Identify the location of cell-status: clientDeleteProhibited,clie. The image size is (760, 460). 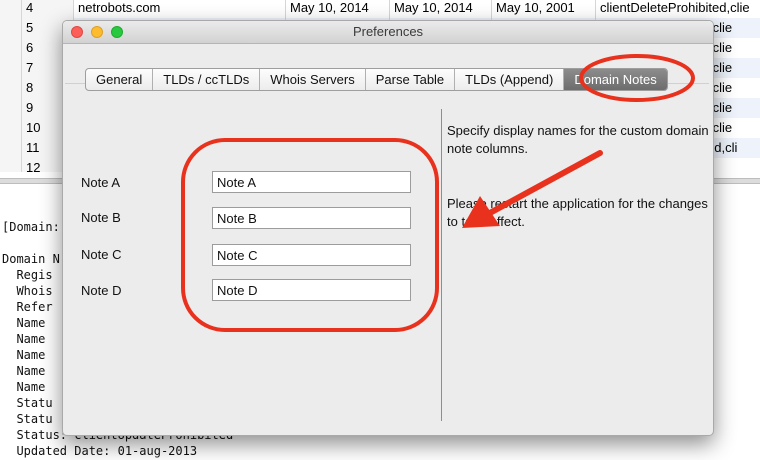
(678, 9).